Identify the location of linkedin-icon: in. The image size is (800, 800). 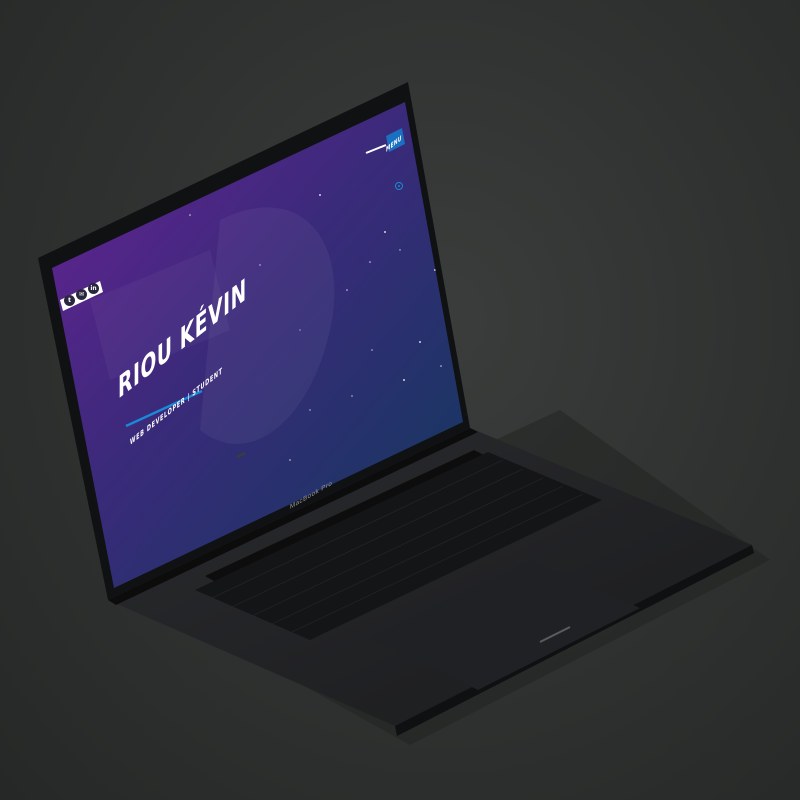
(93, 288).